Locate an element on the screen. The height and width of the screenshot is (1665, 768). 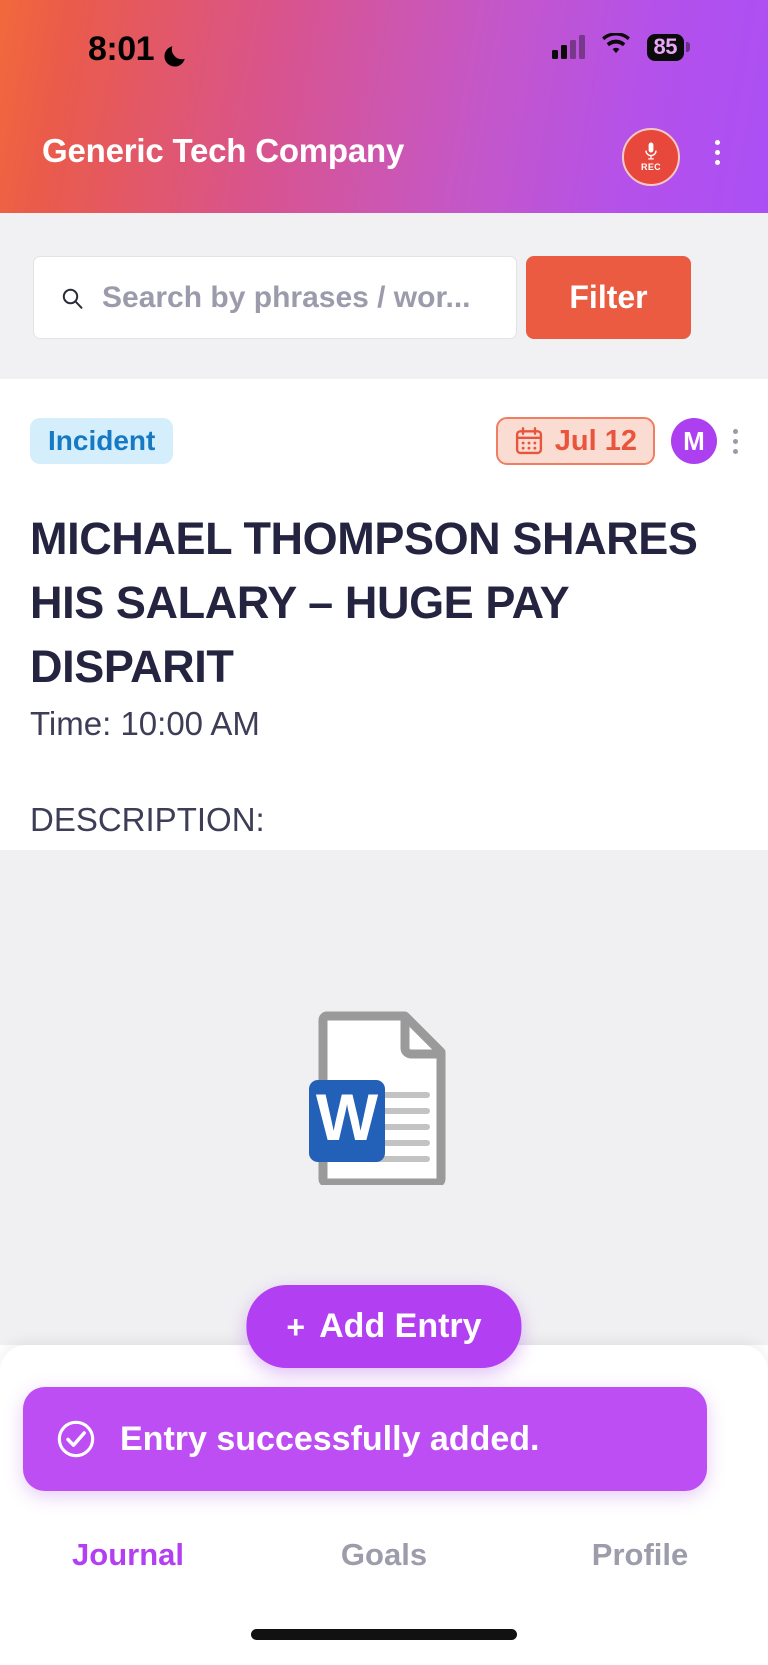
check-circle-icon is located at coordinates (76, 1439).